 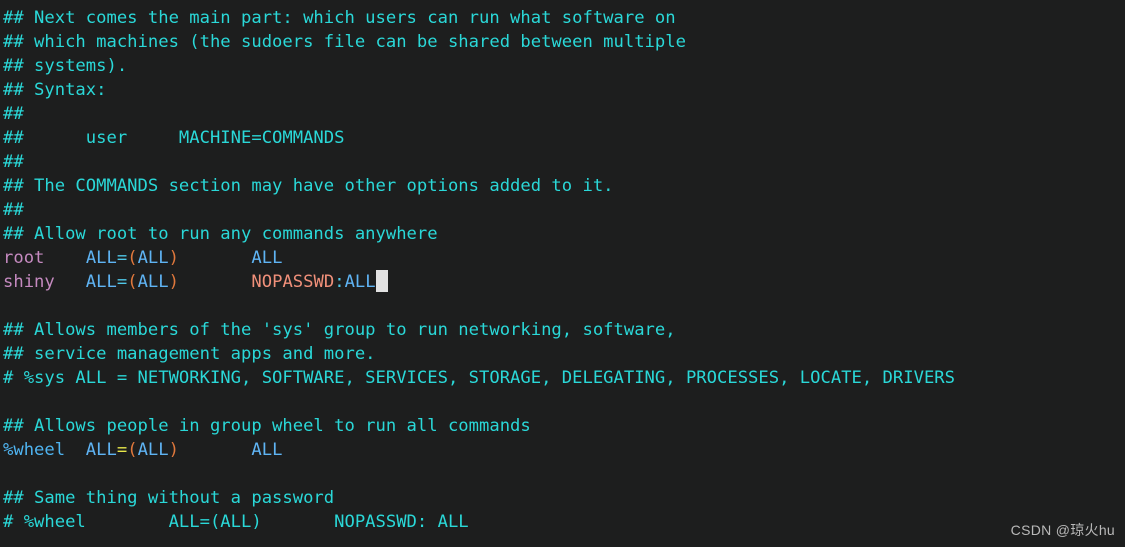 What do you see at coordinates (564, 258) in the screenshot?
I see `code-line: root ALL=(ALL) ALL` at bounding box center [564, 258].